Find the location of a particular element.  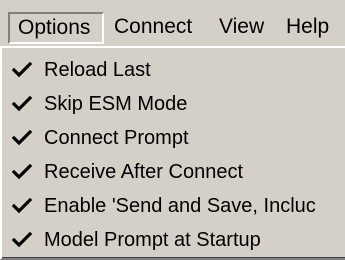

menu-item-label: Enable 'Send and Save, Incluc is located at coordinates (180, 206).